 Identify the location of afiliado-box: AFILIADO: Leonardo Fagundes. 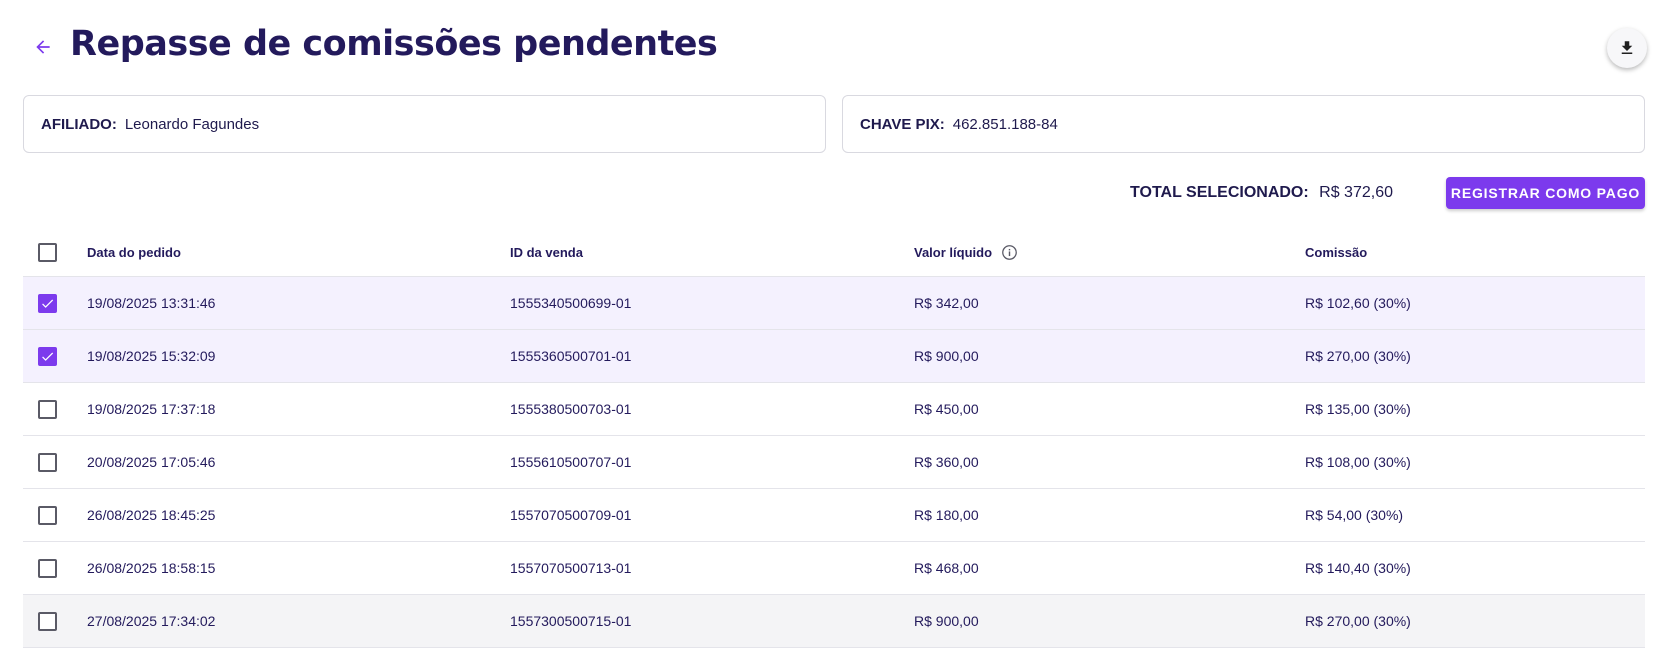
(424, 124).